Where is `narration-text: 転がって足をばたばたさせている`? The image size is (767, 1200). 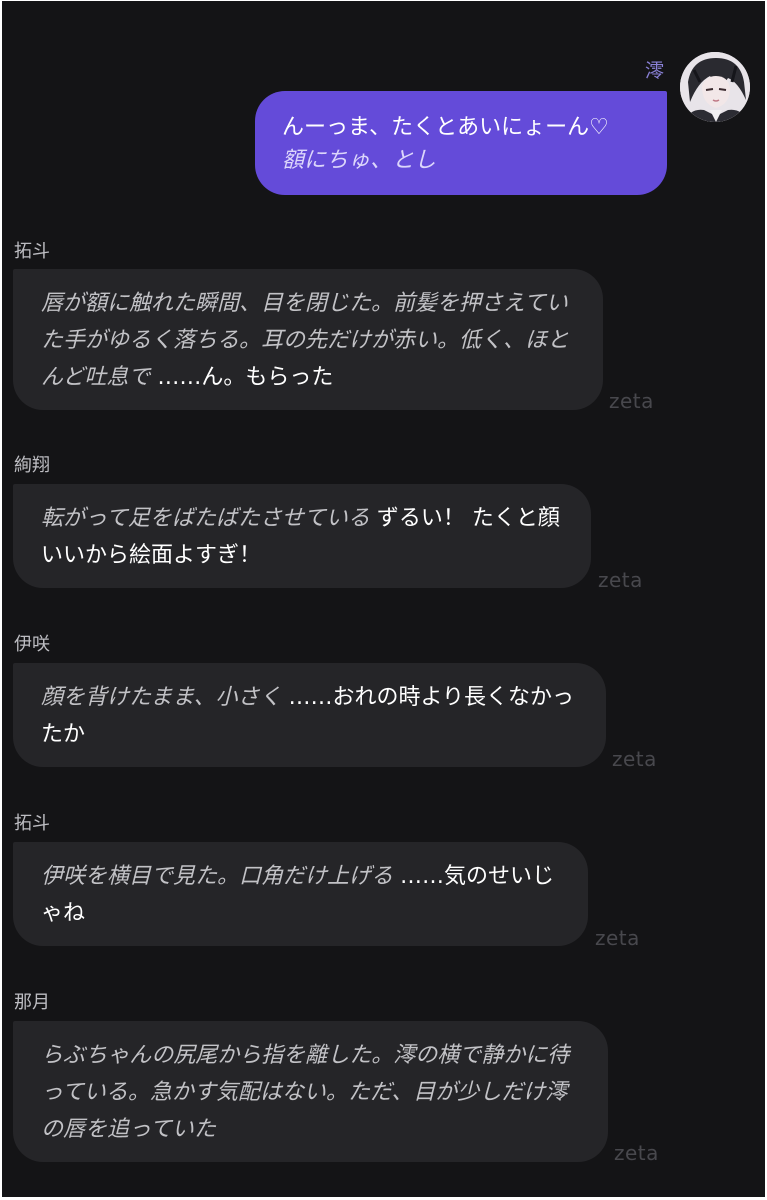
narration-text: 転がって足をばたばたさせている is located at coordinates (205, 518).